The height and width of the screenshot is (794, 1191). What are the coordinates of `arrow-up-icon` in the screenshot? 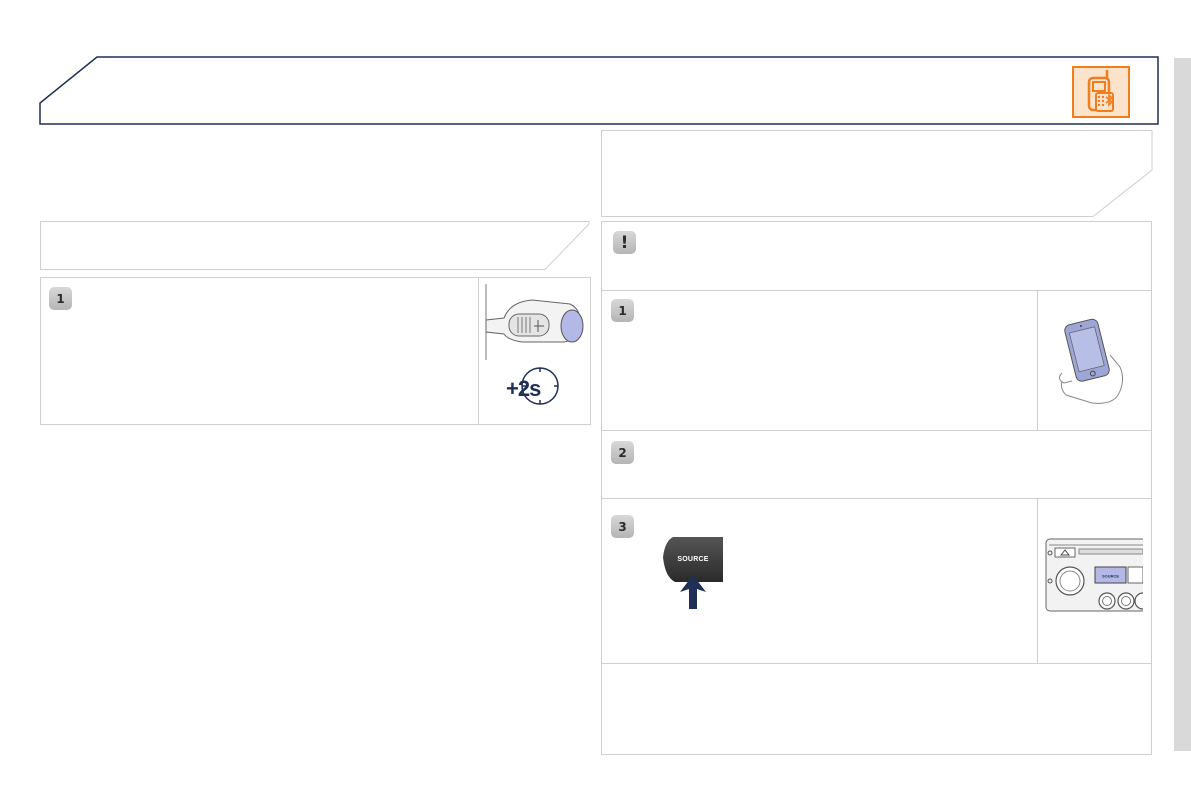 It's located at (693, 592).